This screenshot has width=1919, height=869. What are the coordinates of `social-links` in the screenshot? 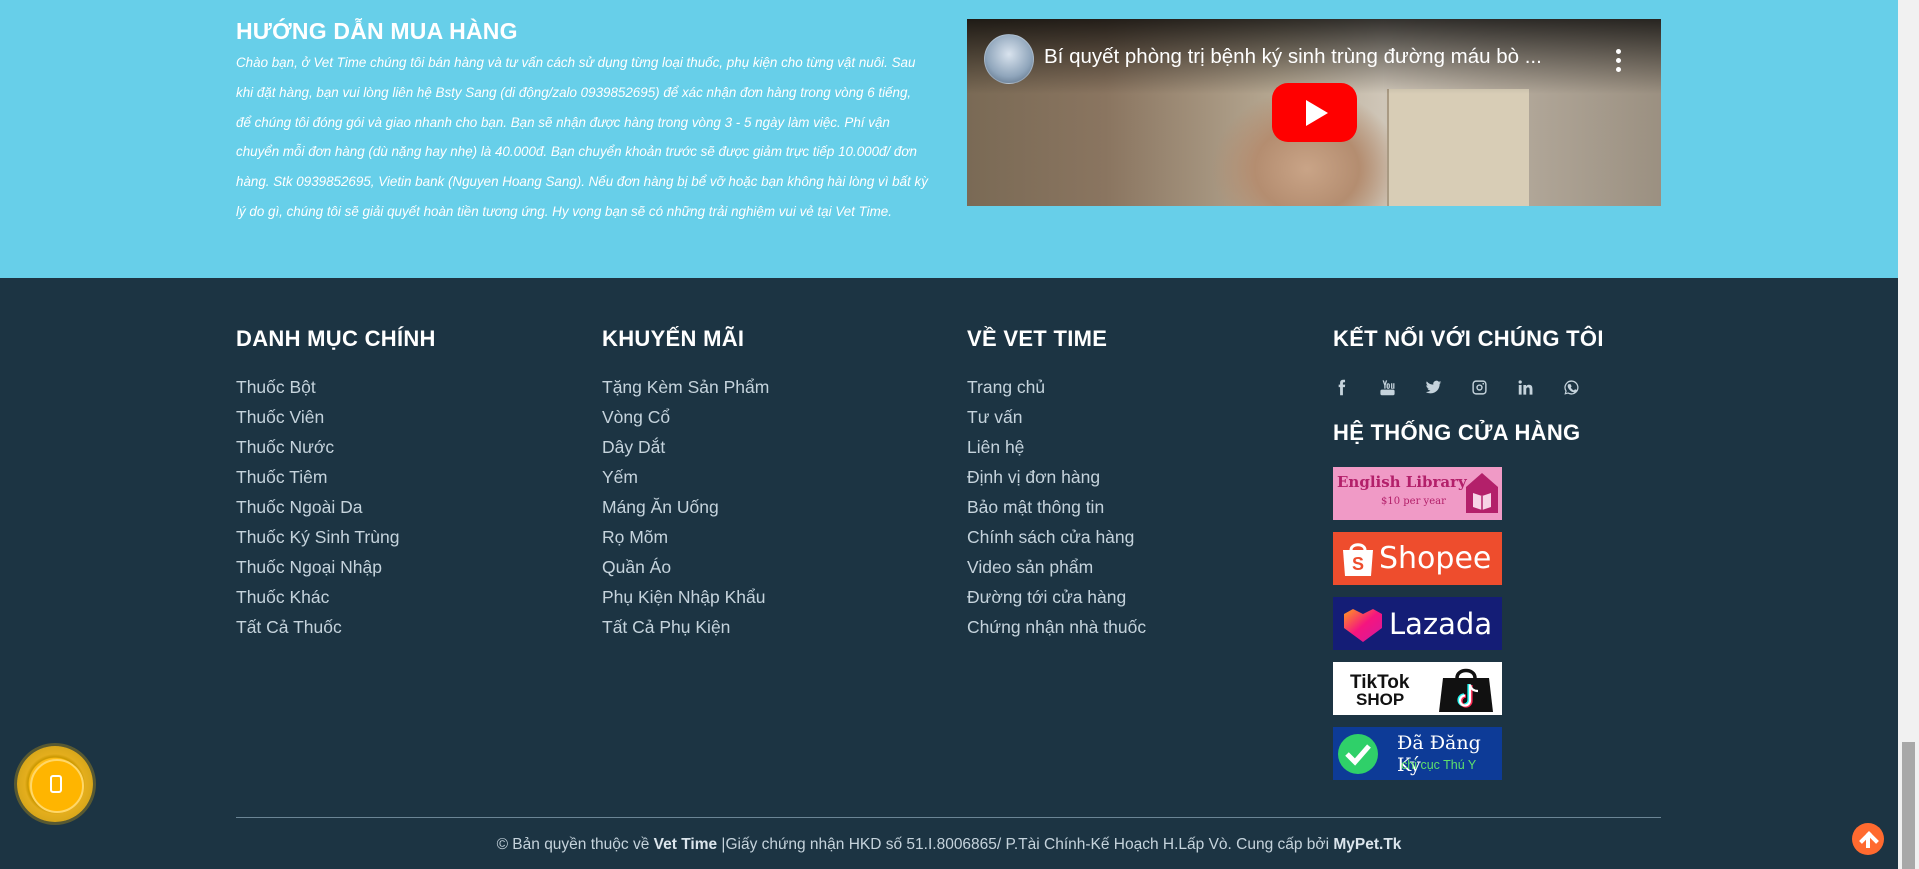 It's located at (1471, 387).